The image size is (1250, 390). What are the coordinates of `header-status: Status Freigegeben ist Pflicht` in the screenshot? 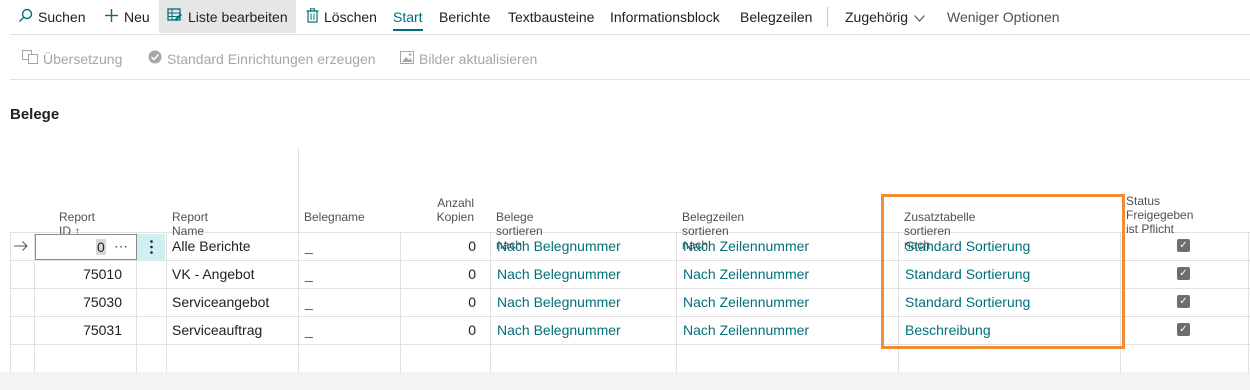 It's located at (1159, 215).